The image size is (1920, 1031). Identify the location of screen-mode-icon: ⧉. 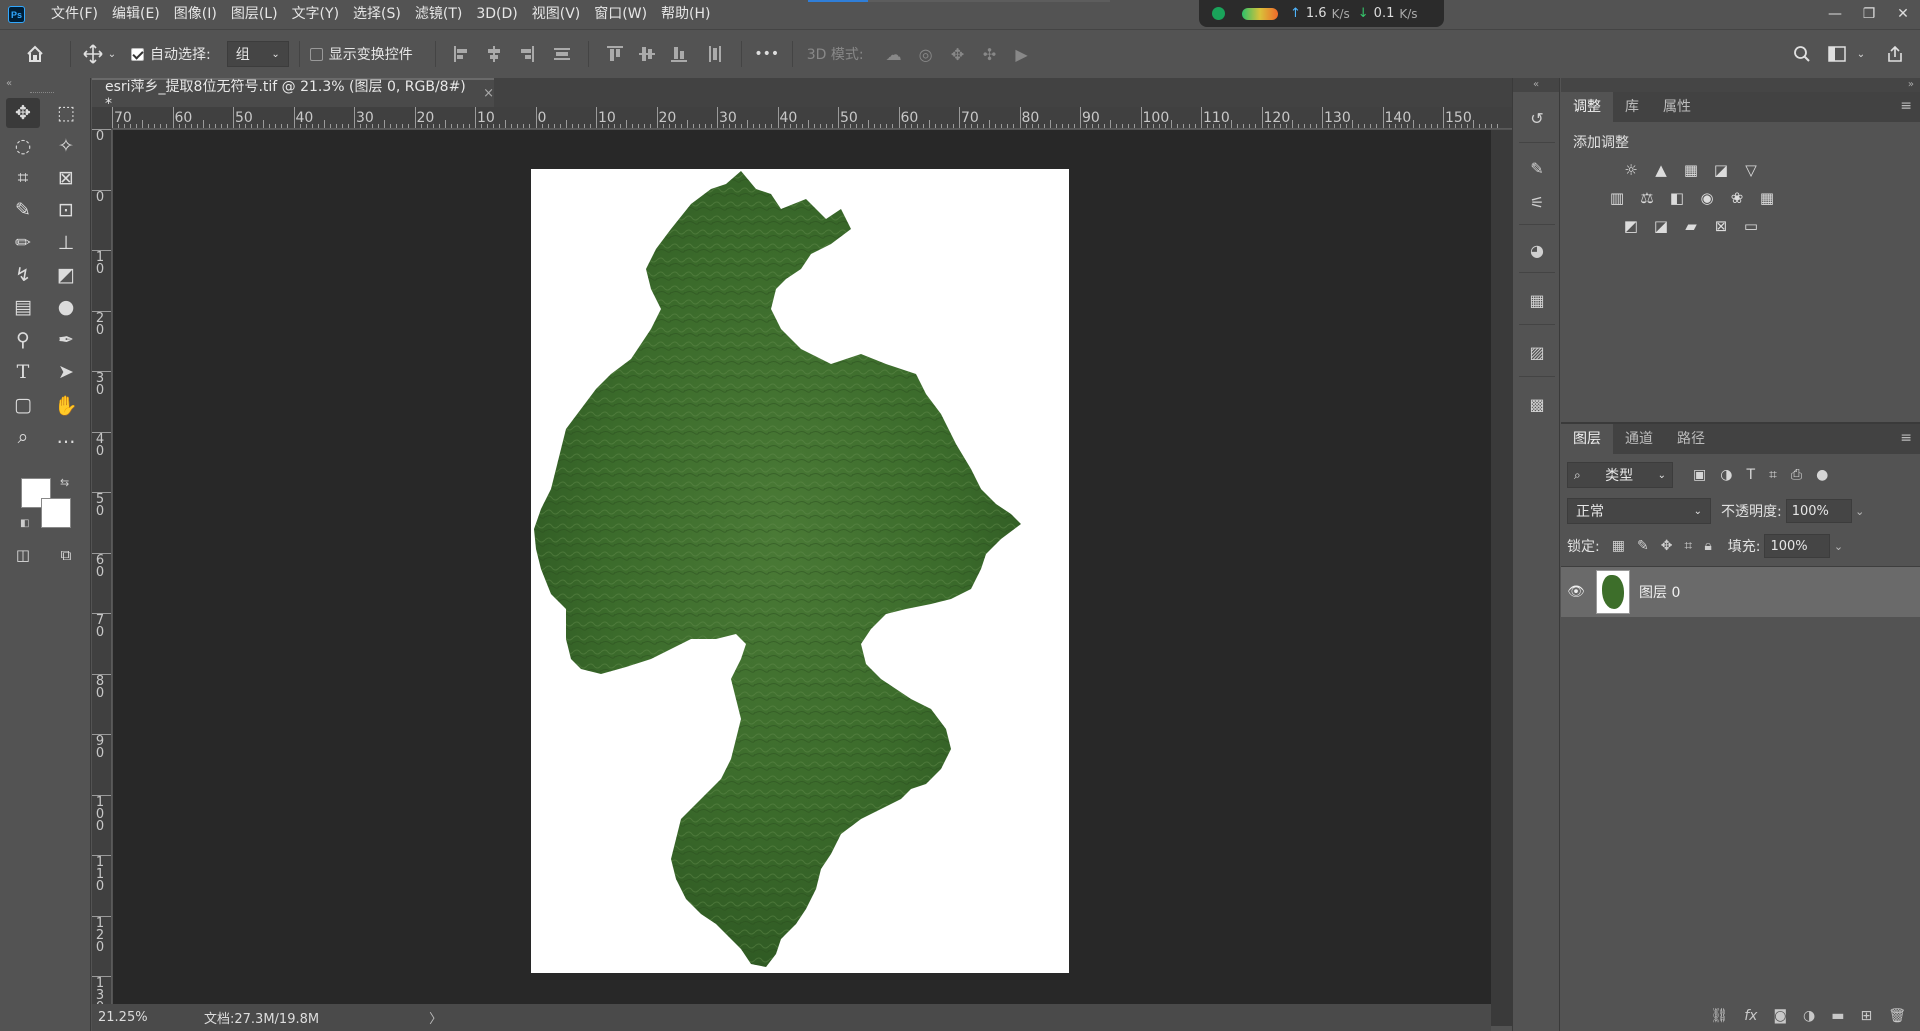
(66, 555).